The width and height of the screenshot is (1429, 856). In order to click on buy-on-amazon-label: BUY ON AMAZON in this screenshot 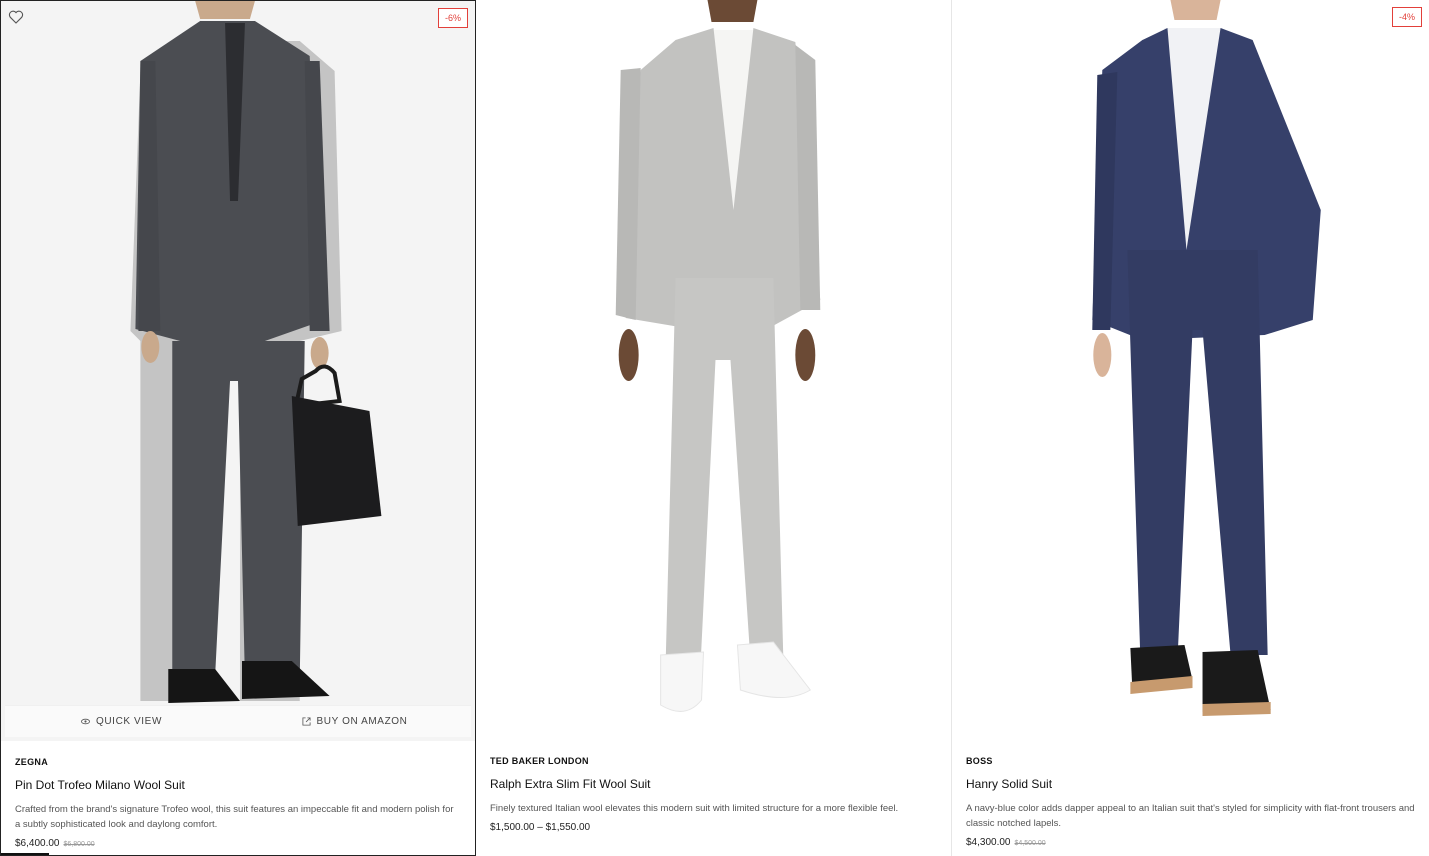, I will do `click(362, 721)`.